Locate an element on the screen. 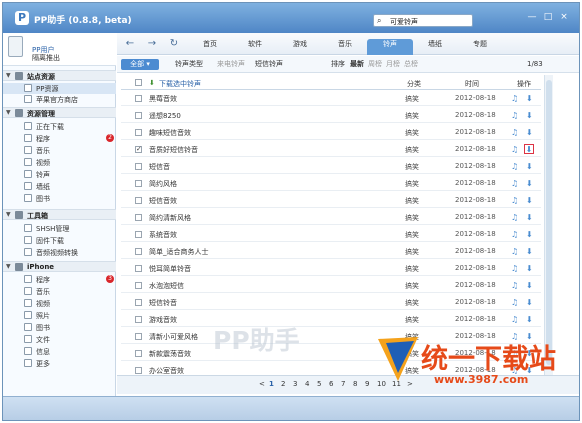  all-dropdown: 全部 ▾ is located at coordinates (140, 64).